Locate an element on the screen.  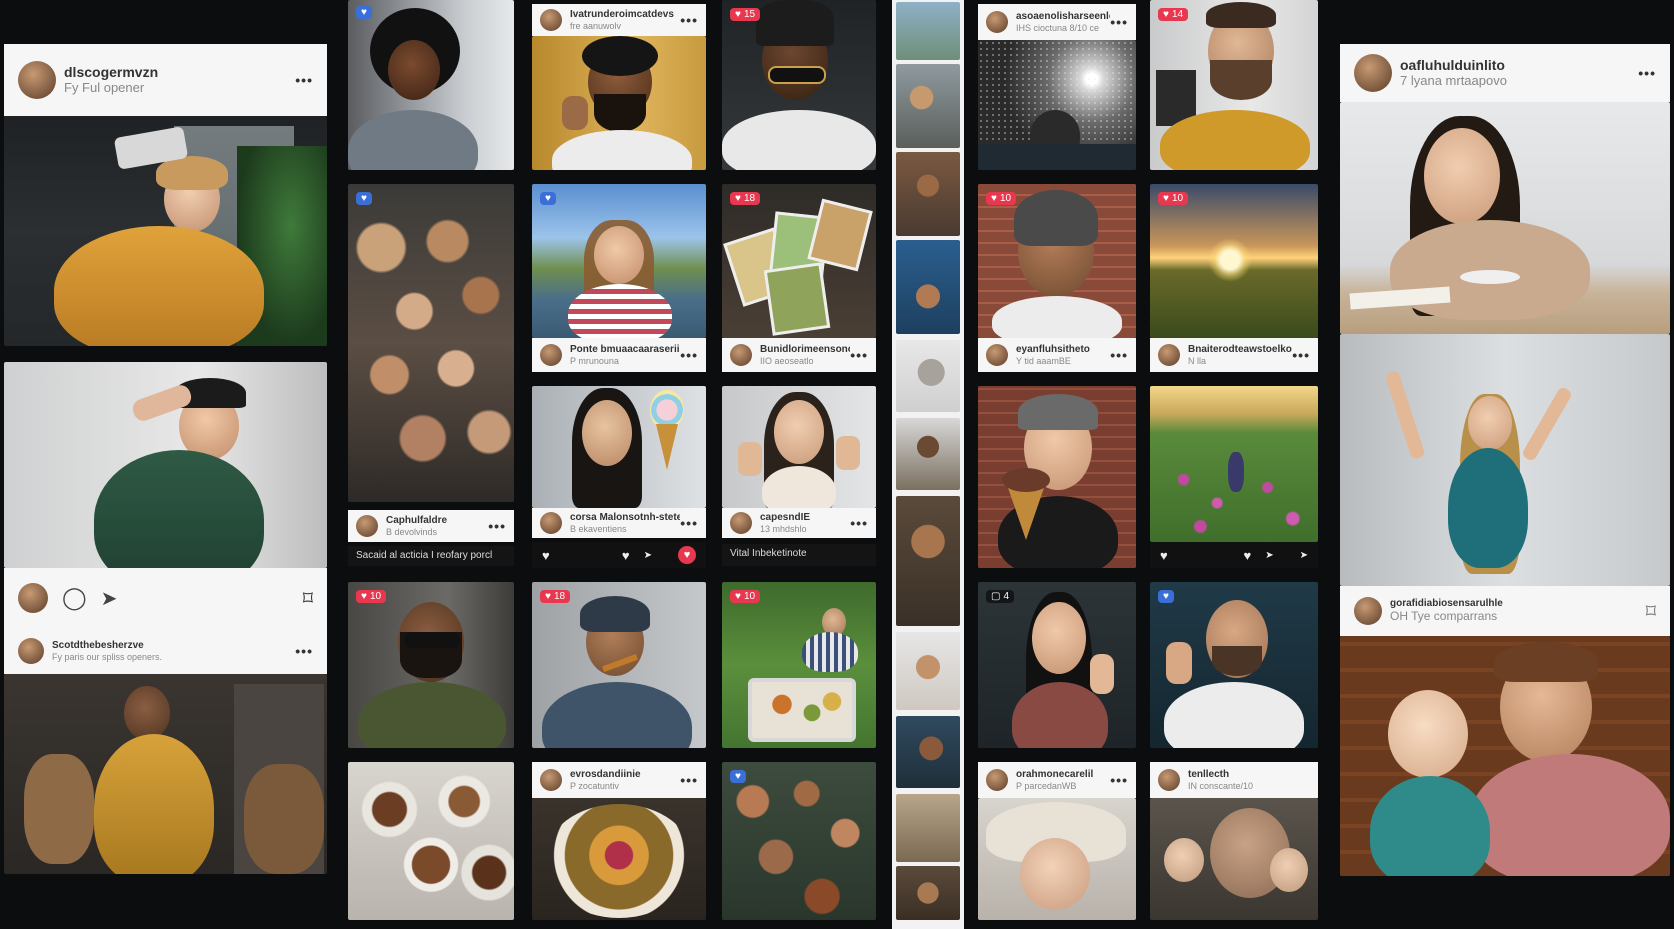
post-username: evrosdandiinie is located at coordinates (625, 775).